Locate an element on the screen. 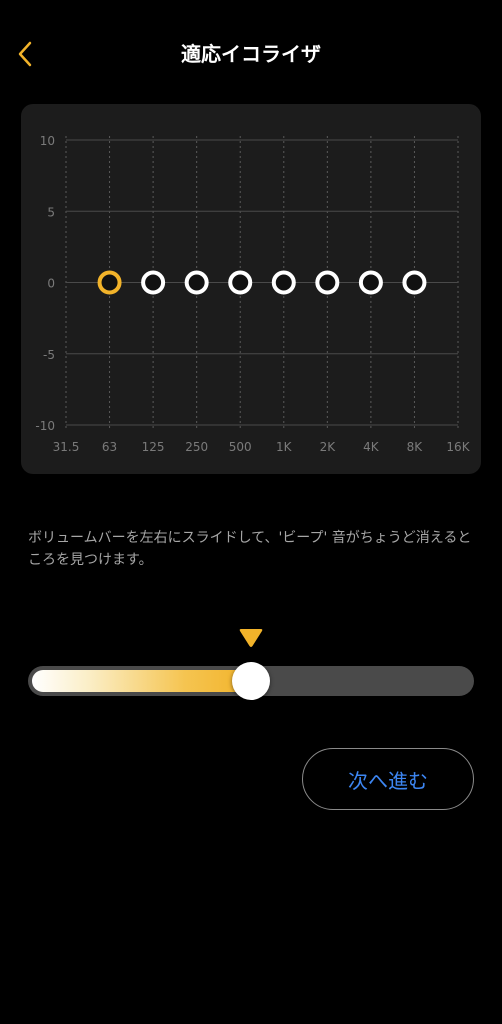  y-tick-label: -10 is located at coordinates (45, 426).